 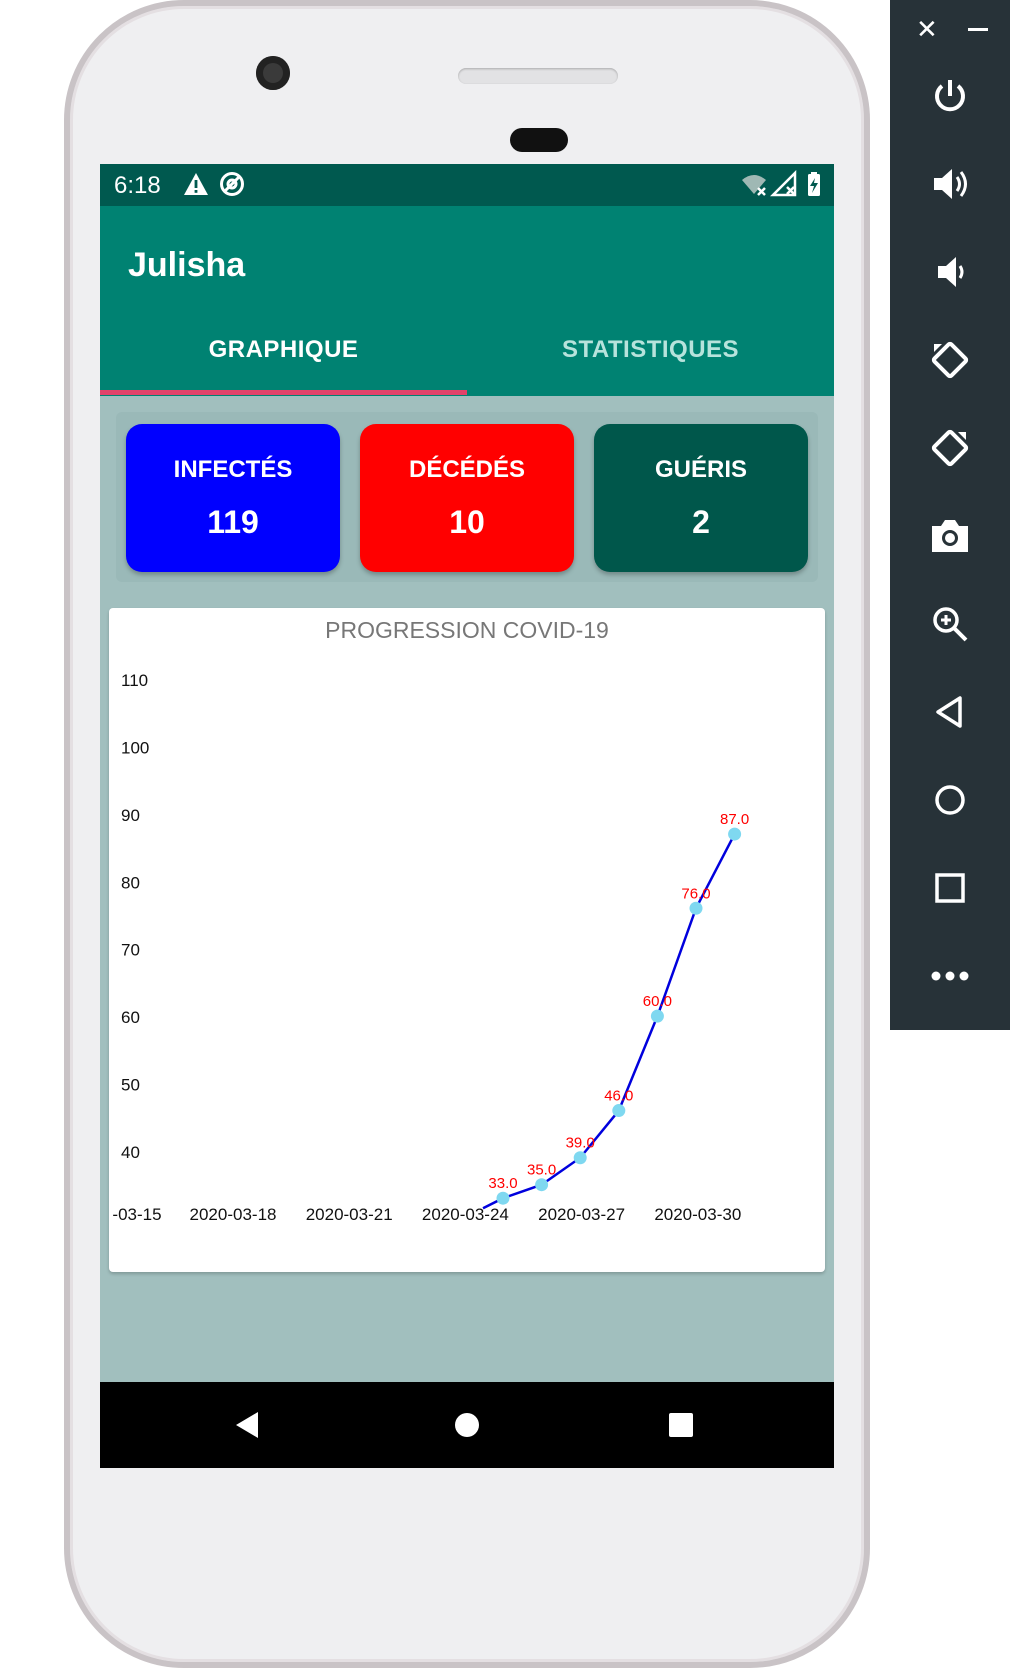 I want to click on app-bar: Julisha GRAPHIQUE STATISTIQUES, so click(x=467, y=301).